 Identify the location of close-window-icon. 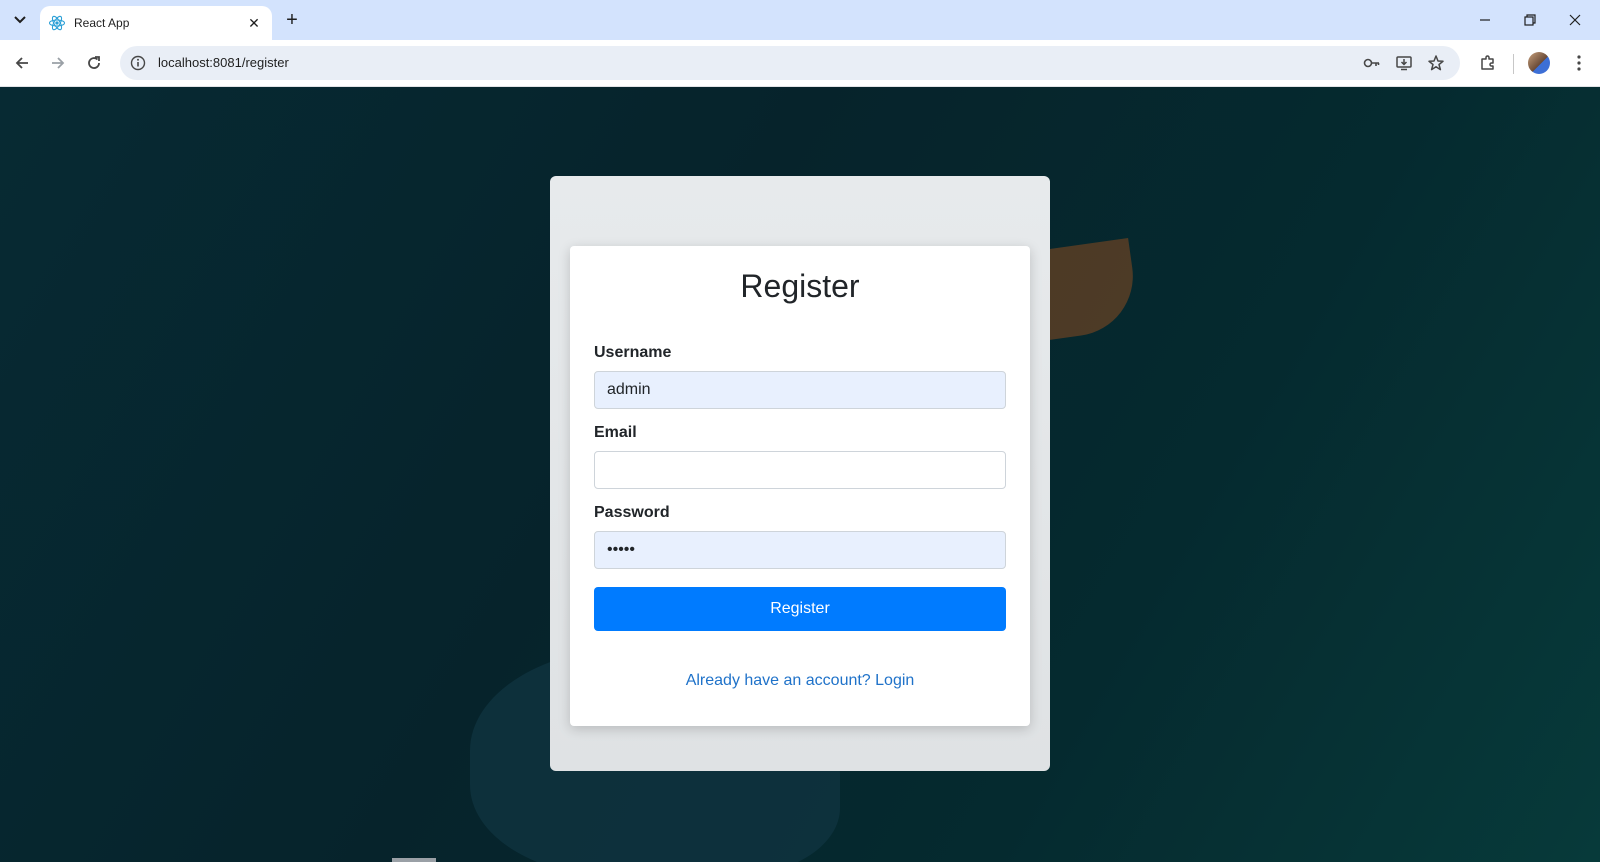
(1575, 20).